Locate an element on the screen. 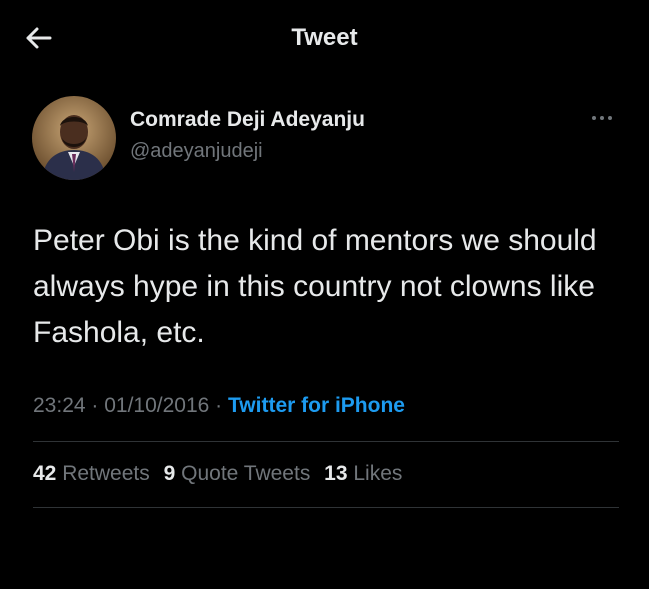 The width and height of the screenshot is (649, 589). likes-stat: 13 Likes is located at coordinates (363, 474).